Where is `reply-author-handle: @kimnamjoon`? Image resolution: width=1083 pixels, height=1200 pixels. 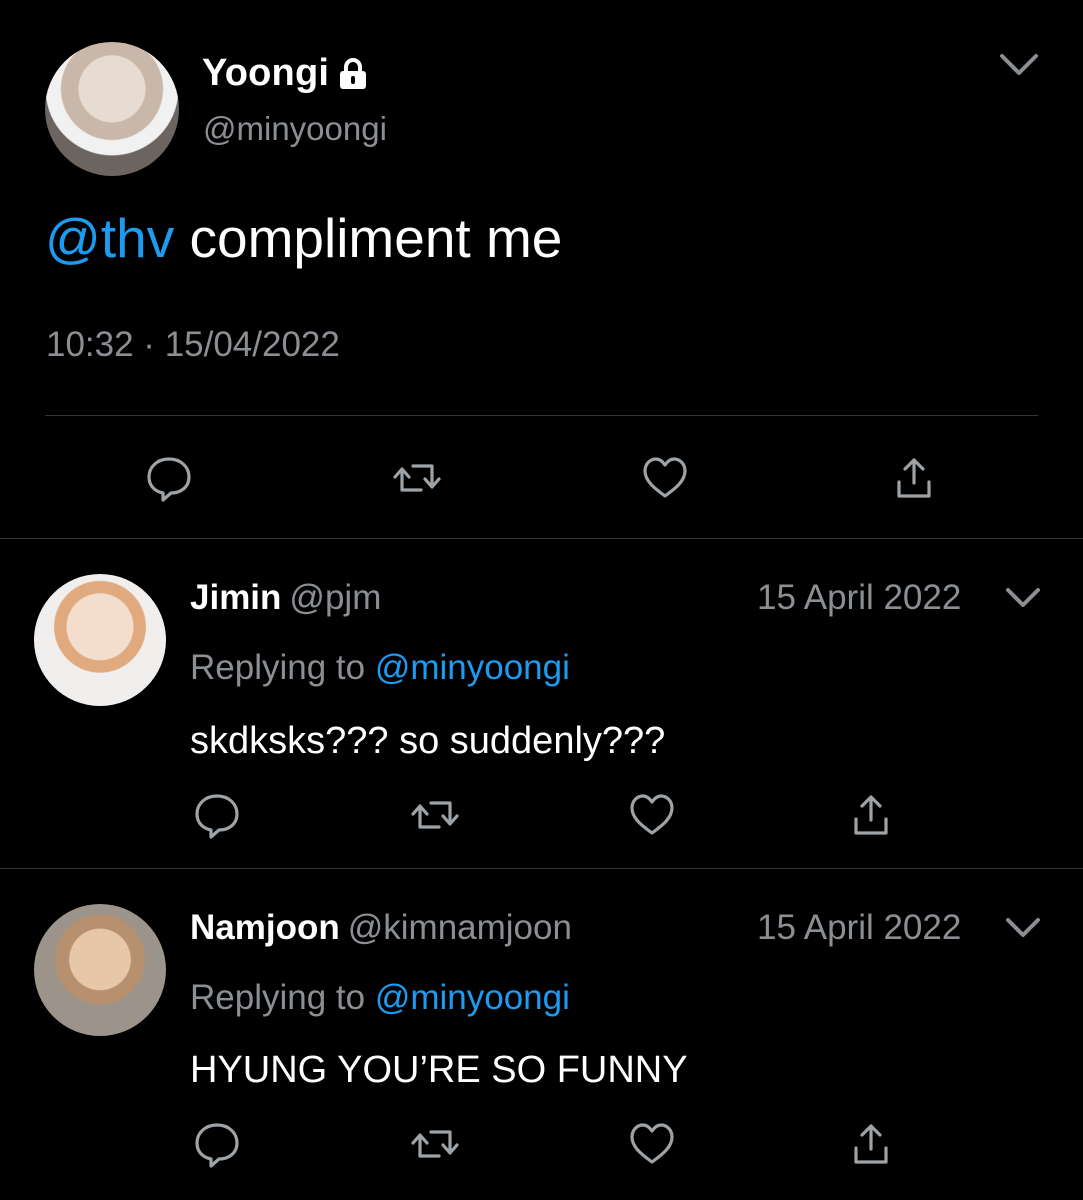
reply-author-handle: @kimnamjoon is located at coordinates (460, 927).